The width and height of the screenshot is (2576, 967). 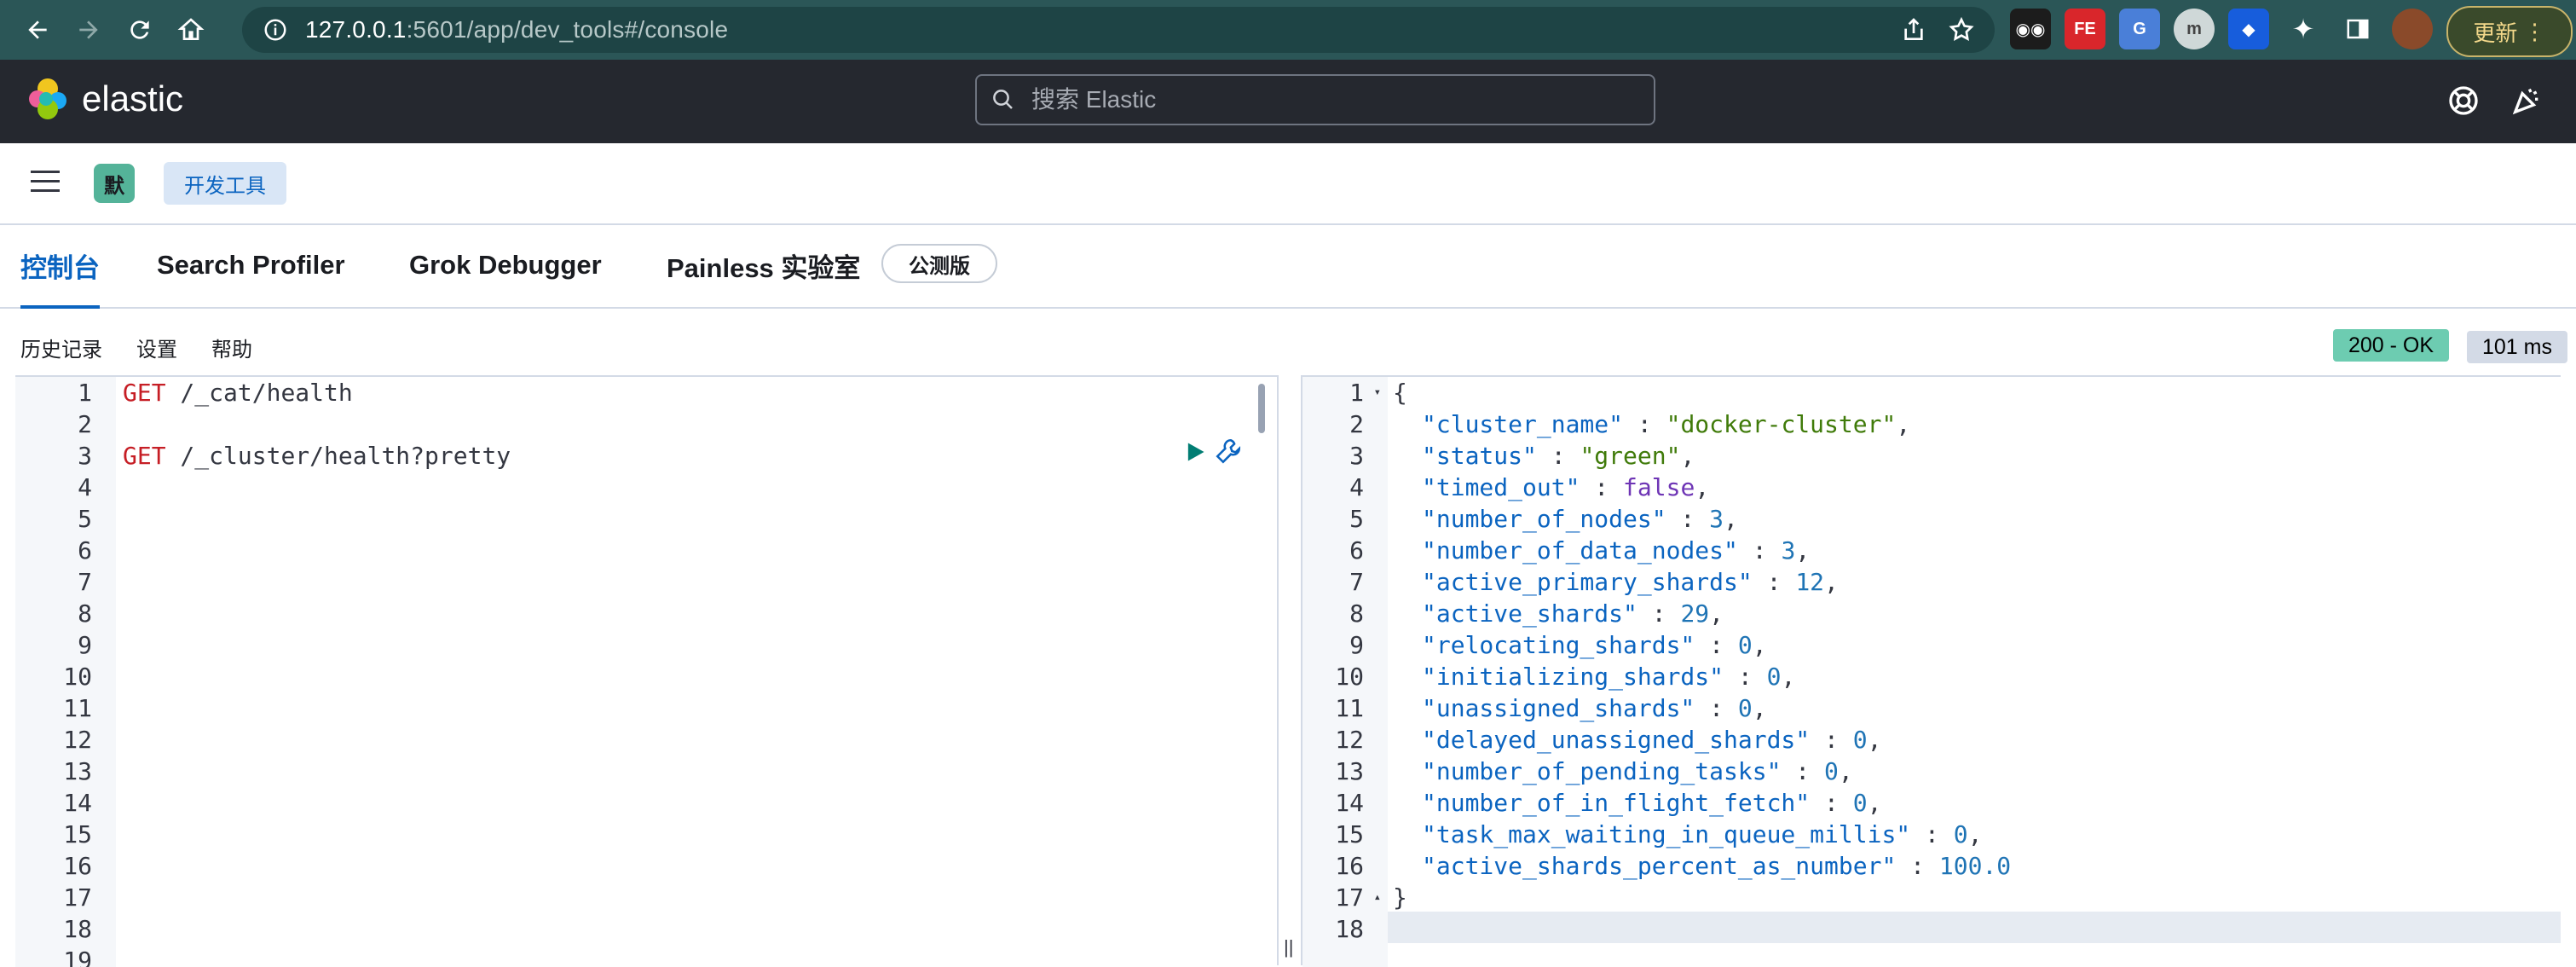 What do you see at coordinates (77, 897) in the screenshot?
I see `line-number: 17` at bounding box center [77, 897].